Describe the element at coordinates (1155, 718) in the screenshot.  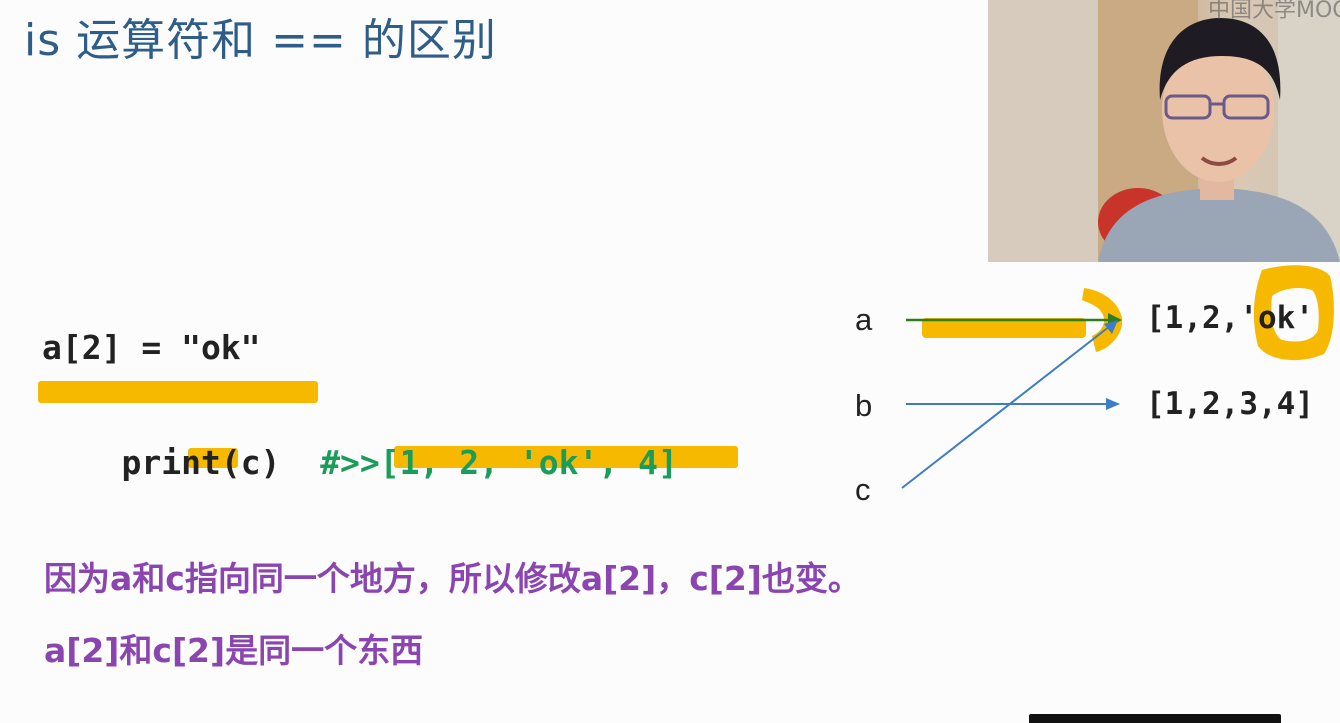
I see `video-caption-bar` at that location.